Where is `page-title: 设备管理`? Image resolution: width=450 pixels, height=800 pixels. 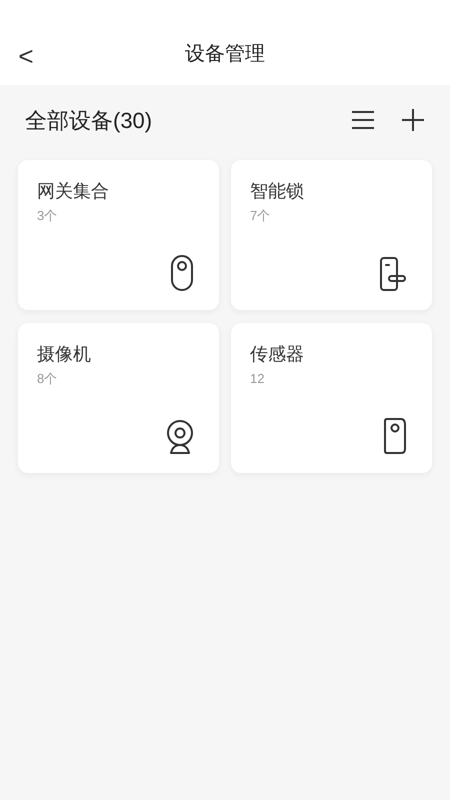 page-title: 设备管理 is located at coordinates (225, 54).